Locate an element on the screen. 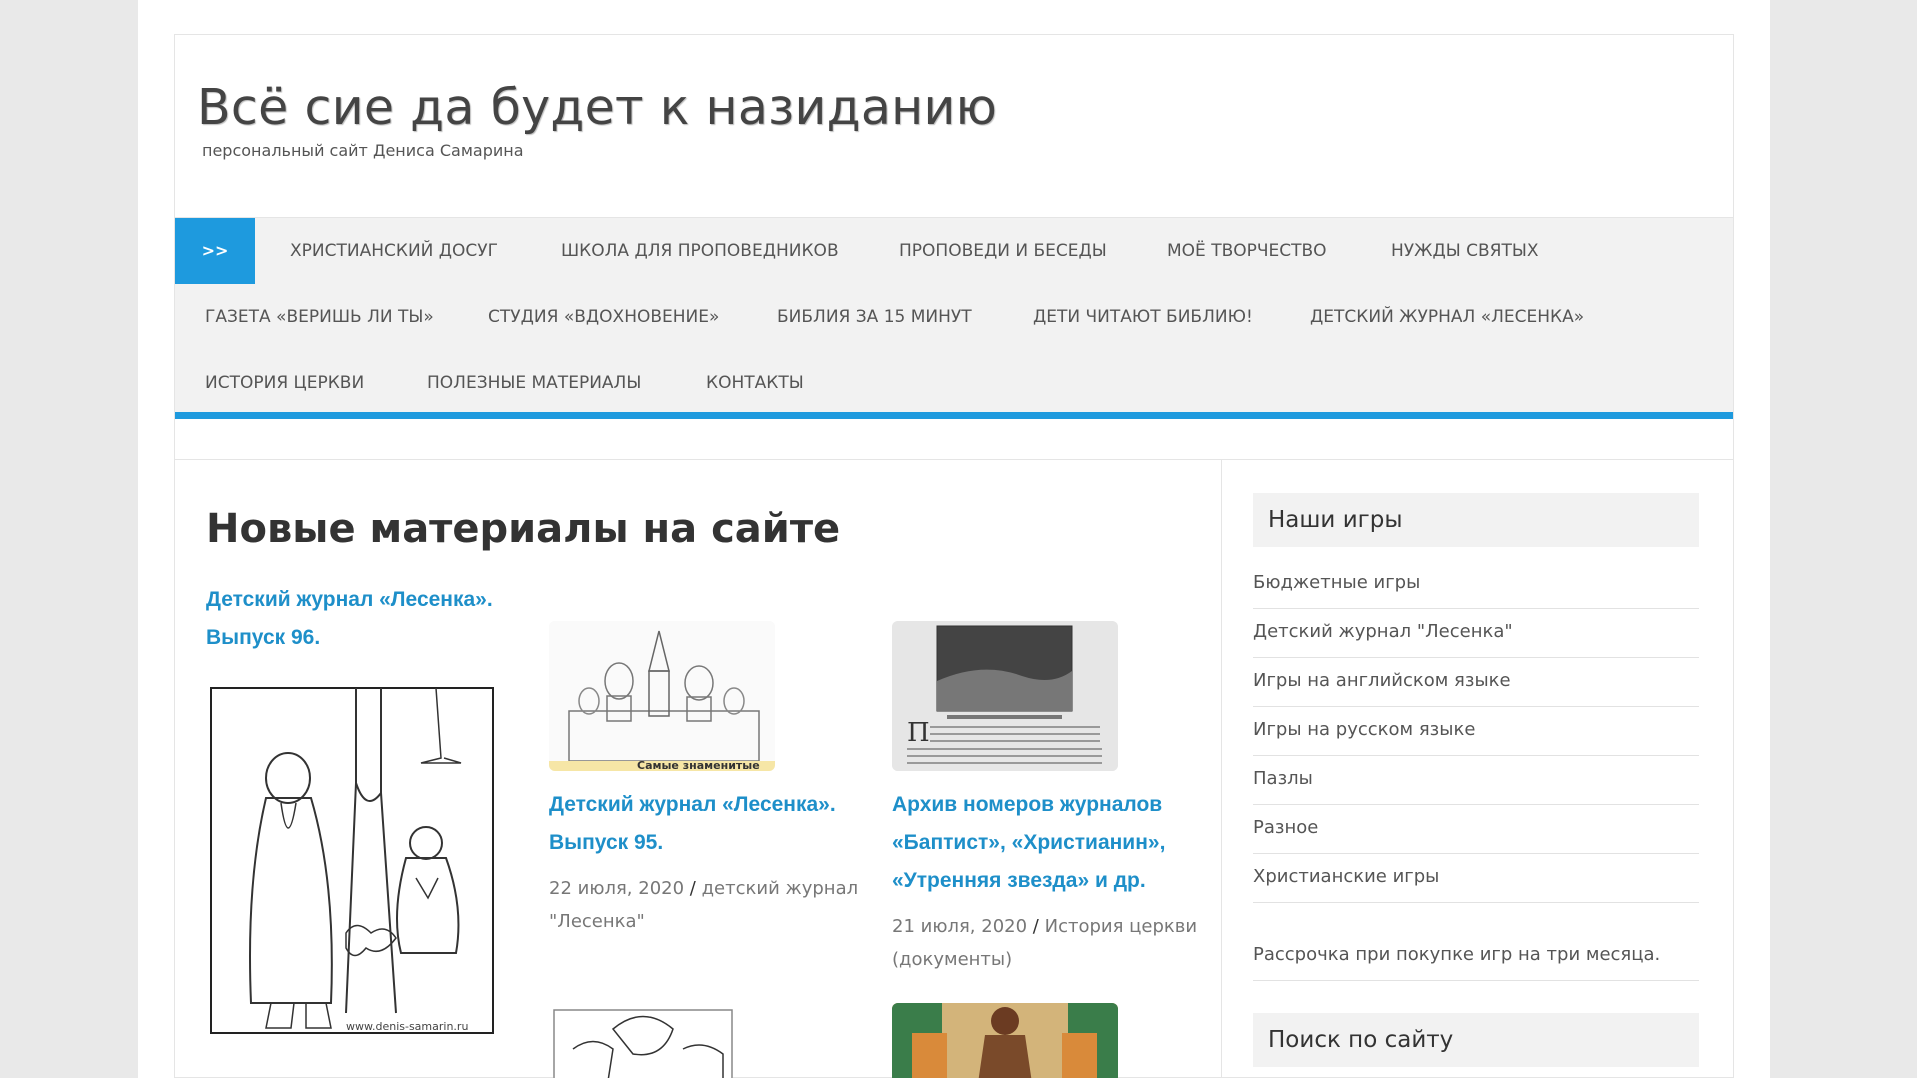  post-image-coloring-page: www.denis-samarin.ru is located at coordinates (352, 863).